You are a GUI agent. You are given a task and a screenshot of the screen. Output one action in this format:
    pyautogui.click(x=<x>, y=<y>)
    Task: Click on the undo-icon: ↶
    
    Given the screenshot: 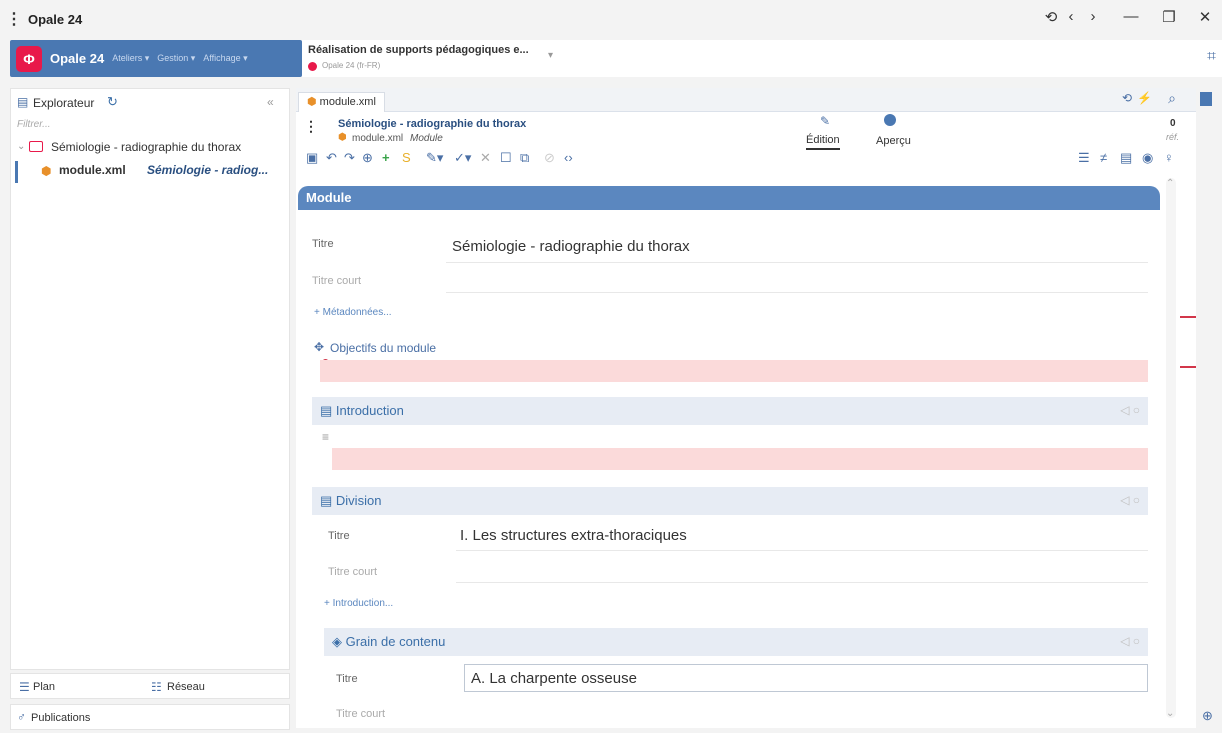 What is the action you would take?
    pyautogui.click(x=331, y=158)
    